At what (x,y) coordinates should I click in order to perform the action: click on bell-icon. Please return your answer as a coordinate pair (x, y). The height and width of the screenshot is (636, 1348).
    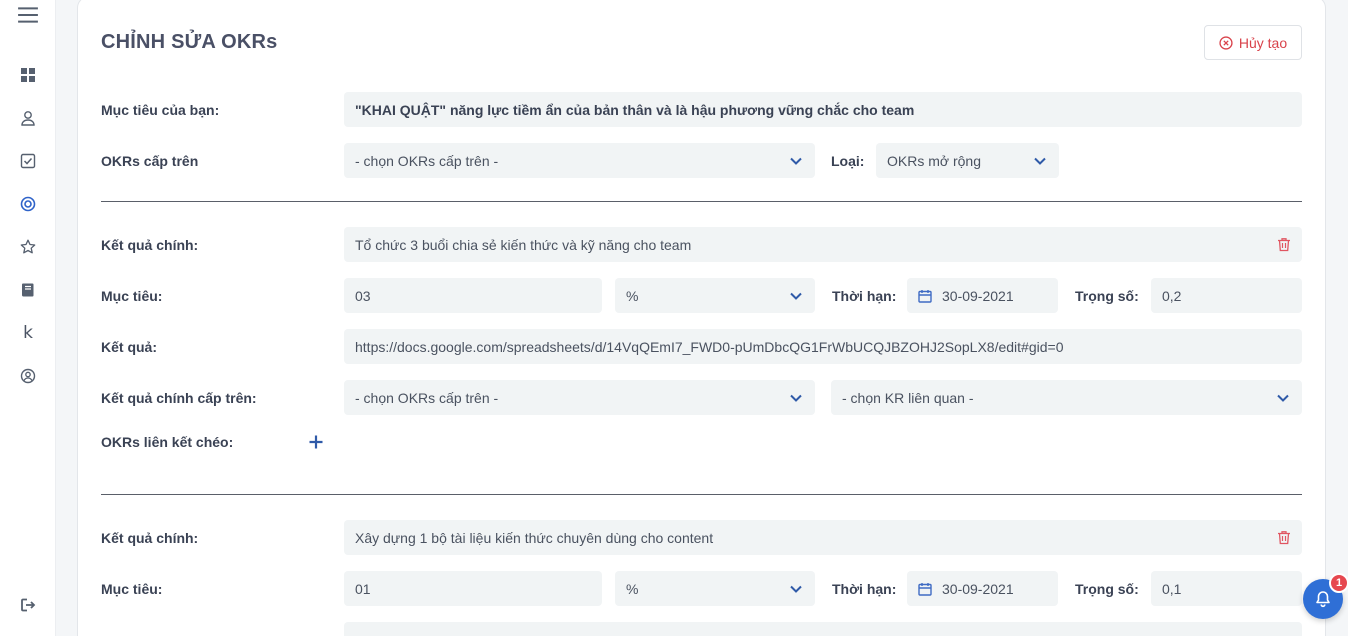
    Looking at the image, I should click on (1323, 599).